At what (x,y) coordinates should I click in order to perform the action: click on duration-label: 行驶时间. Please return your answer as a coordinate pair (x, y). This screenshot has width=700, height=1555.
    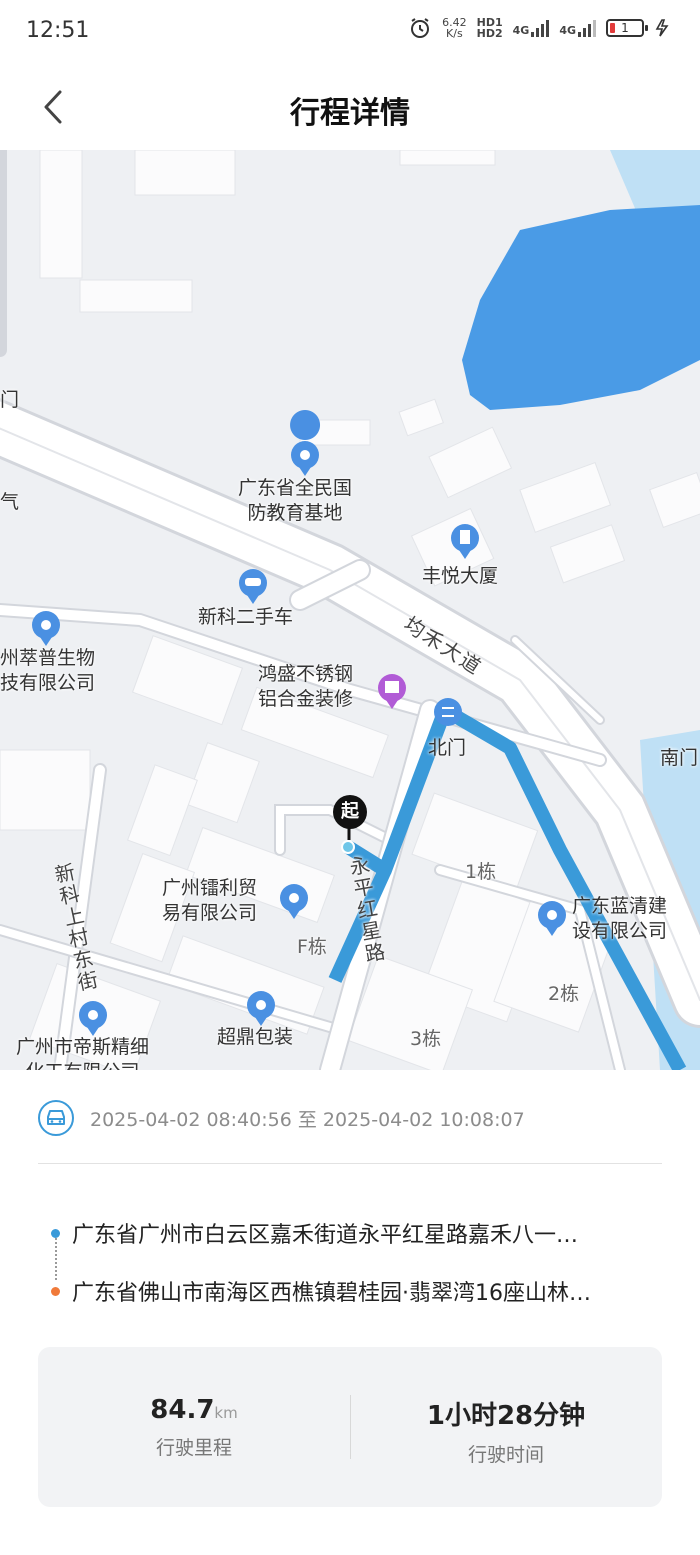
    Looking at the image, I should click on (505, 1455).